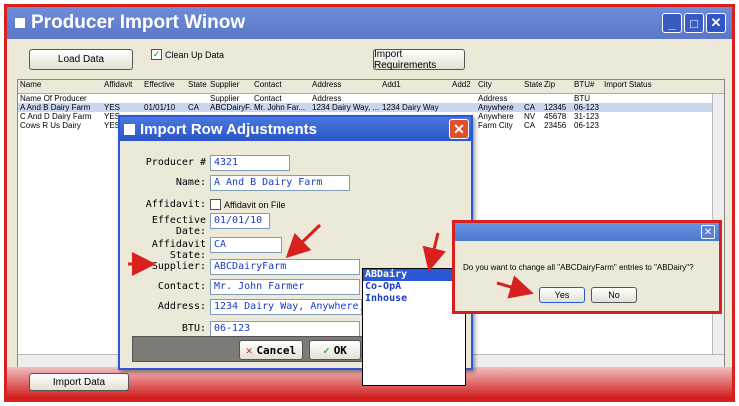  Describe the element at coordinates (181, 306) in the screenshot. I see `address-label: Address:` at that location.